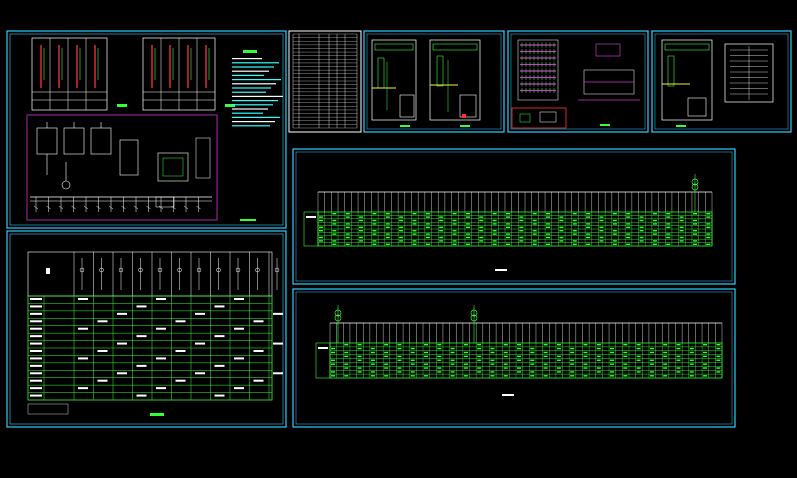  I want to click on general-notes-block, so click(257, 88).